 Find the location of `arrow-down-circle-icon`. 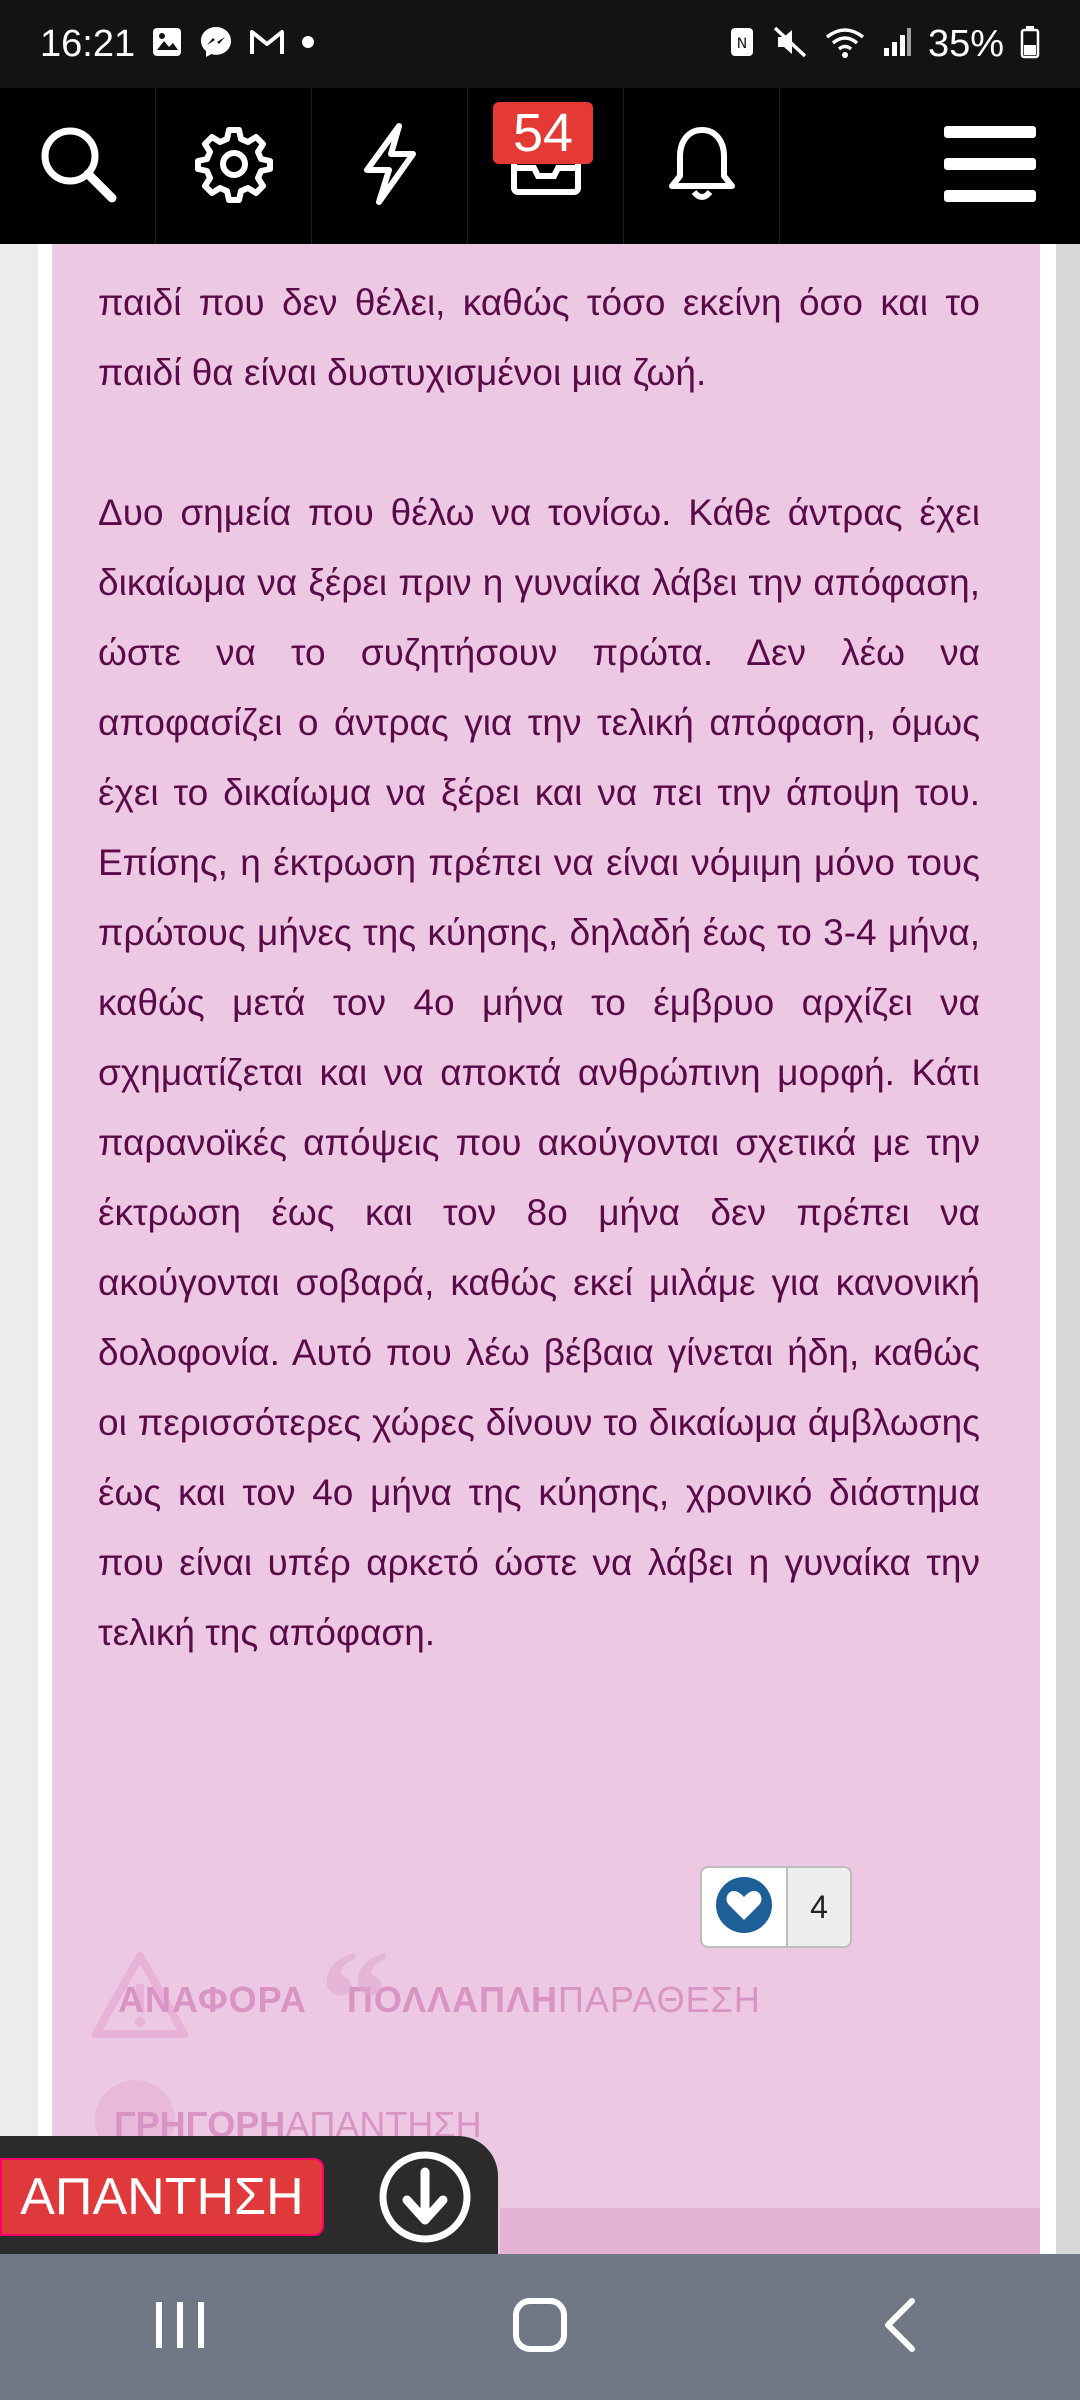

arrow-down-circle-icon is located at coordinates (425, 2199).